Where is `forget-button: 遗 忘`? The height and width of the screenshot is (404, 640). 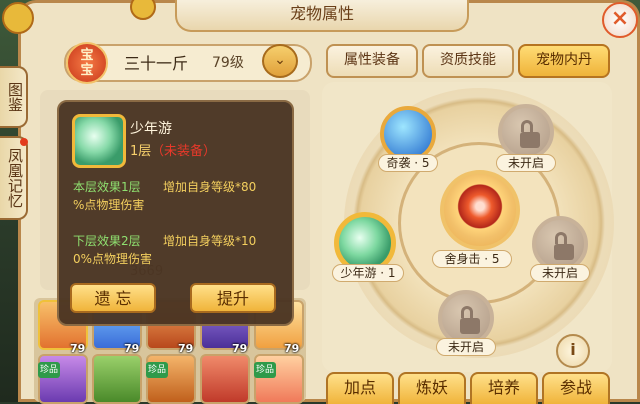 forget-button: 遗 忘 is located at coordinates (113, 298).